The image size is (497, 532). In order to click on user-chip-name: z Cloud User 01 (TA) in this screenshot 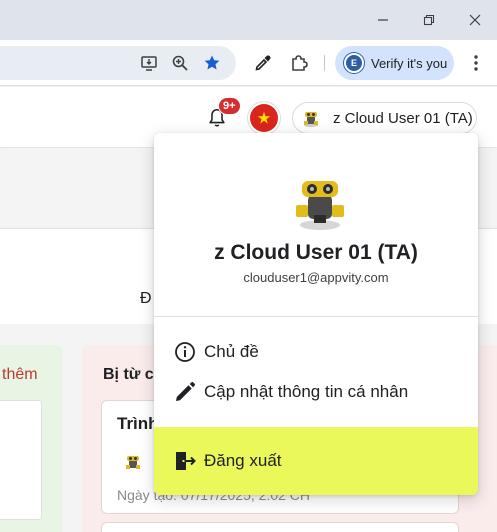, I will do `click(403, 118)`.